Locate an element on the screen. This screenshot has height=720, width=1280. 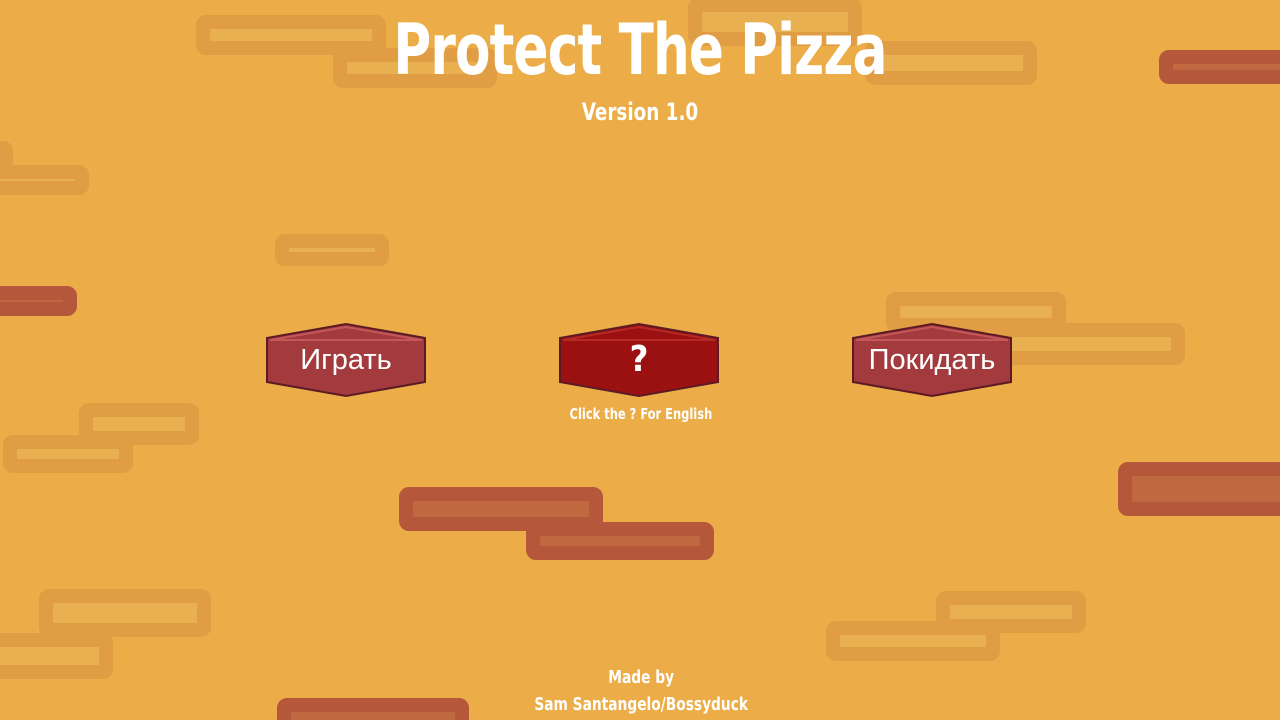
help-button-label: ? is located at coordinates (639, 359).